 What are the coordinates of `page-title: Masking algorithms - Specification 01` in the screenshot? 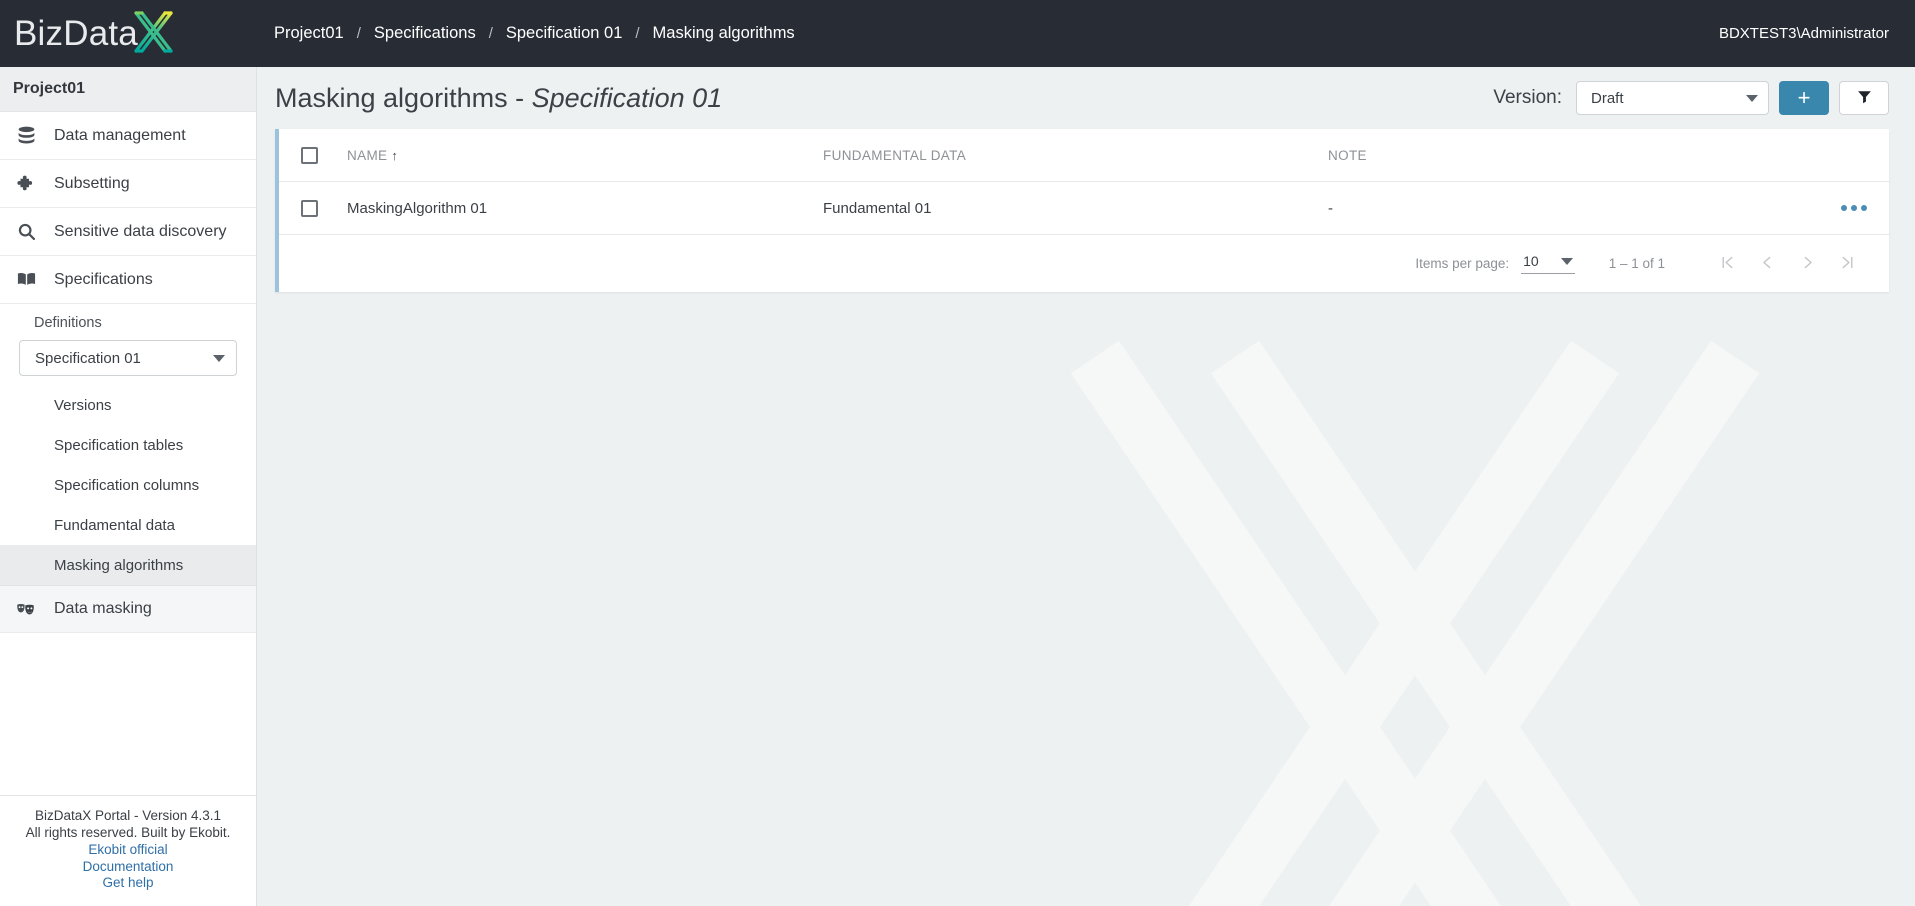 It's located at (498, 98).